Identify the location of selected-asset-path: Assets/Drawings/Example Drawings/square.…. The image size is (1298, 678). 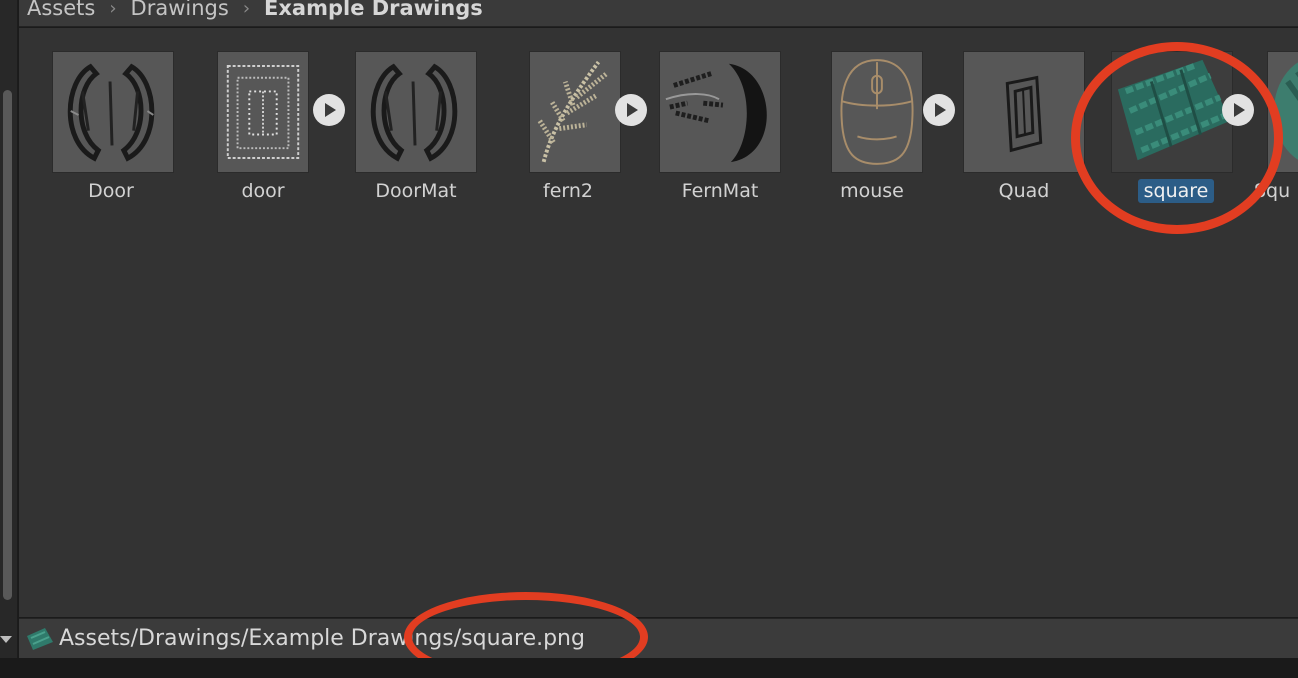
(322, 638).